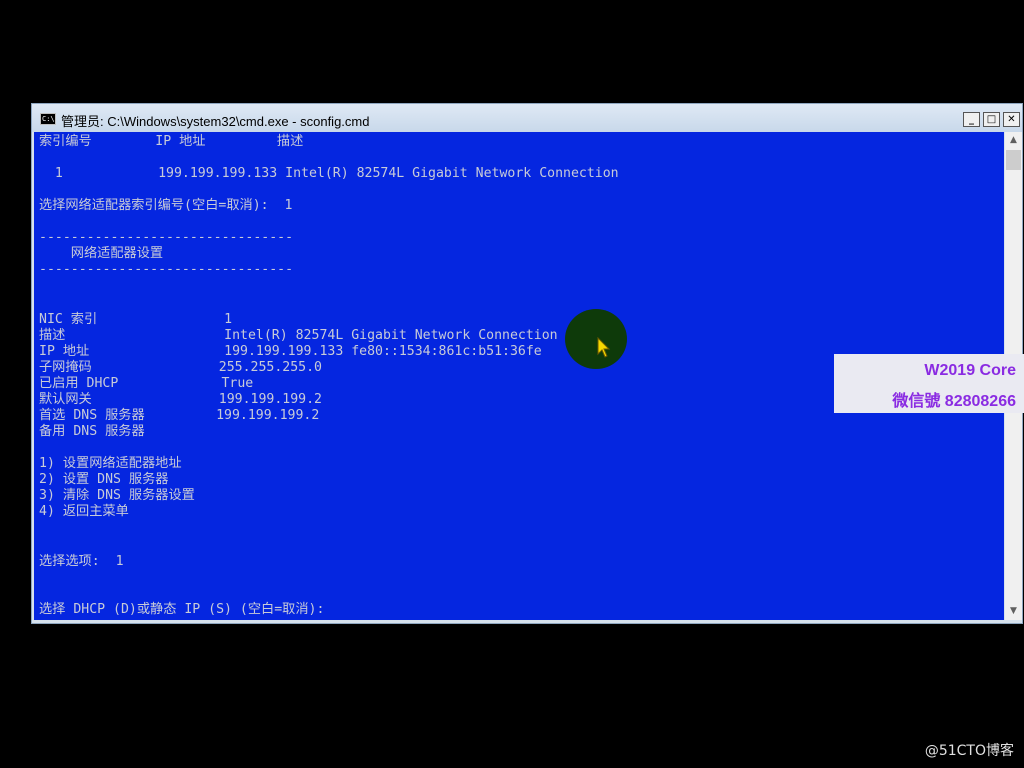  Describe the element at coordinates (84, 511) in the screenshot. I see `console-line: 4) 返回主菜单` at that location.